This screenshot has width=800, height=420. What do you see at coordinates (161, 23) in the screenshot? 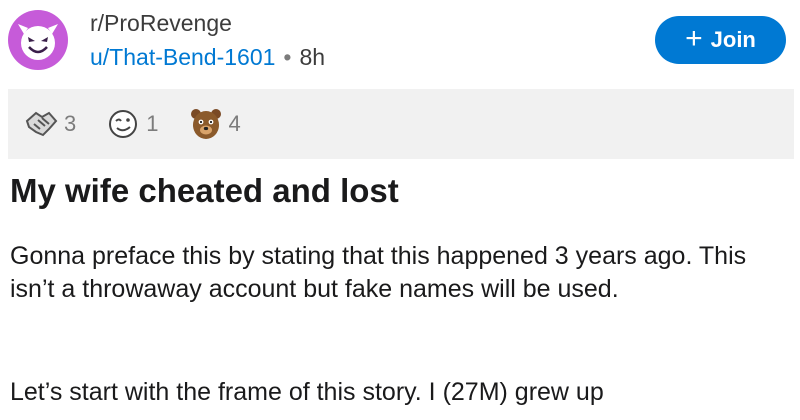
I see `subreddit-name: r/ProRevenge` at bounding box center [161, 23].